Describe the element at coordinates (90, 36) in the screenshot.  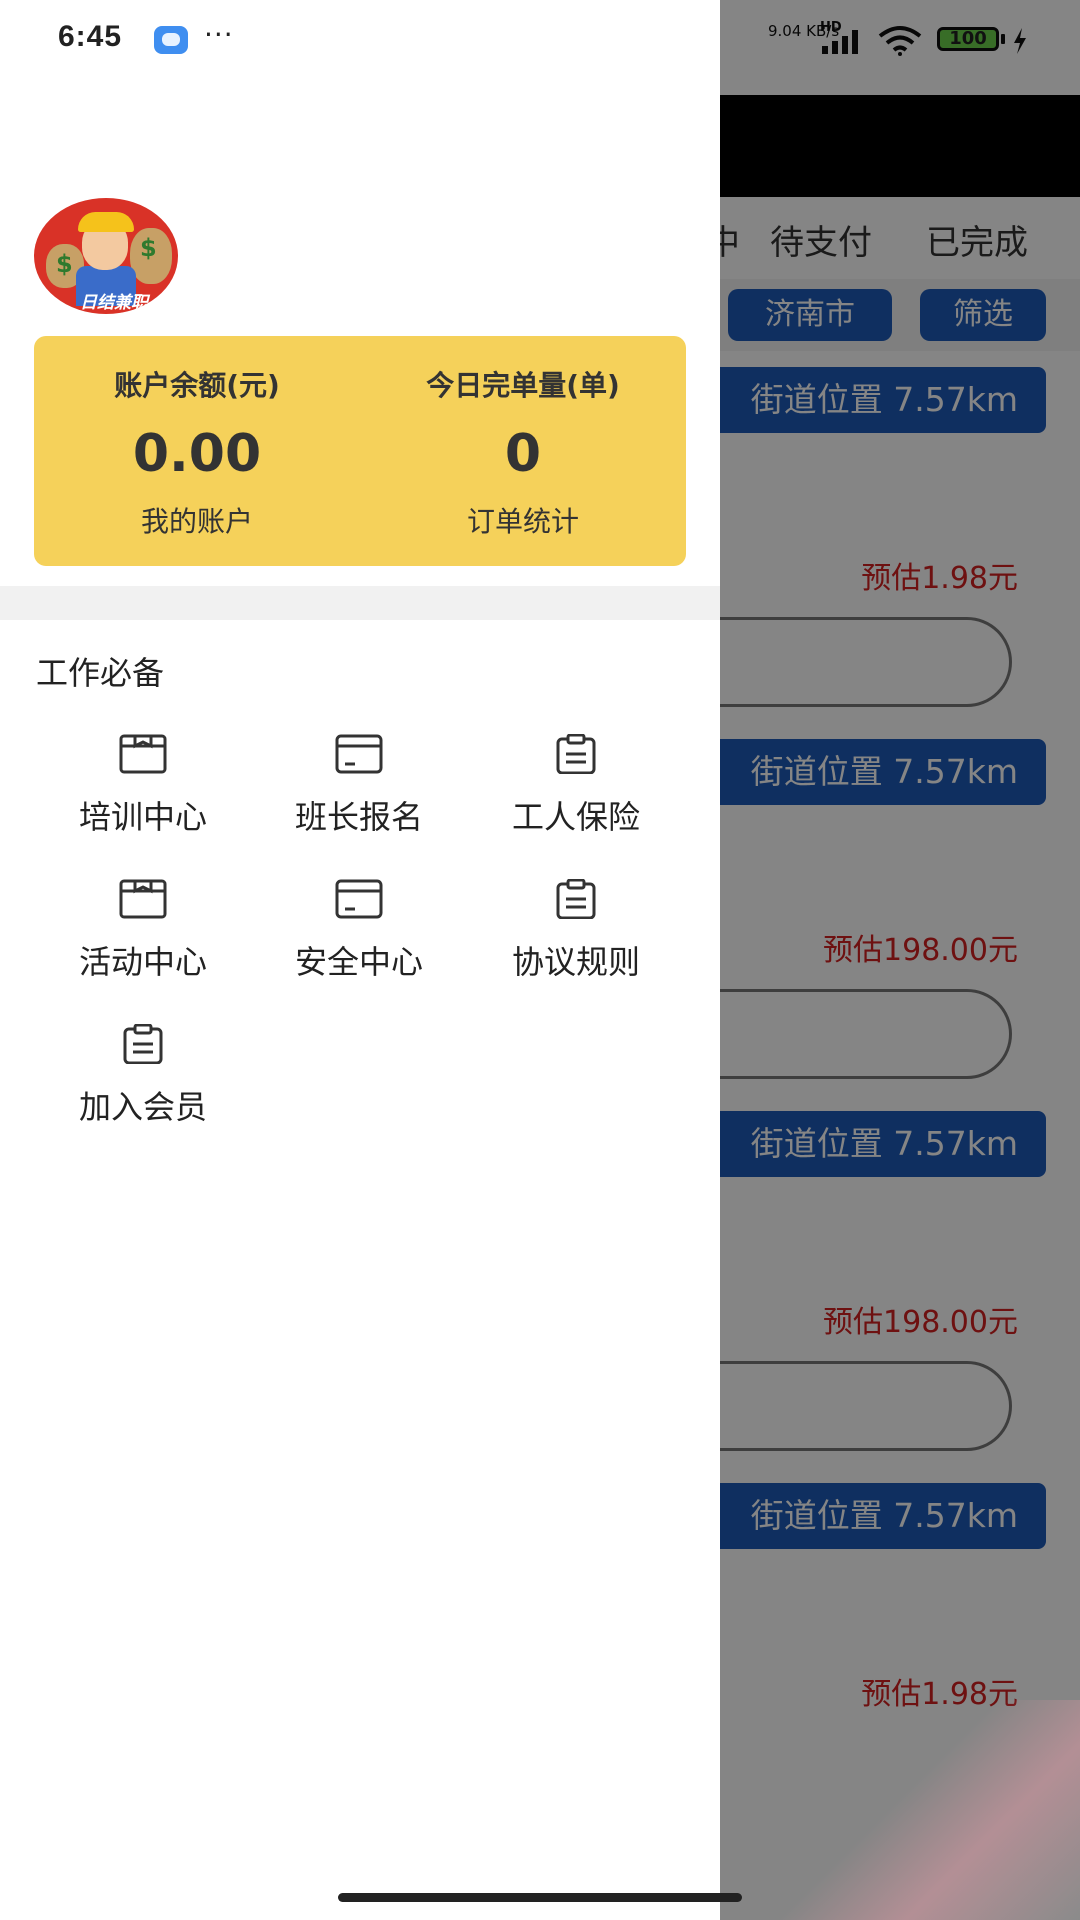
I see `status-time: 6:45` at that location.